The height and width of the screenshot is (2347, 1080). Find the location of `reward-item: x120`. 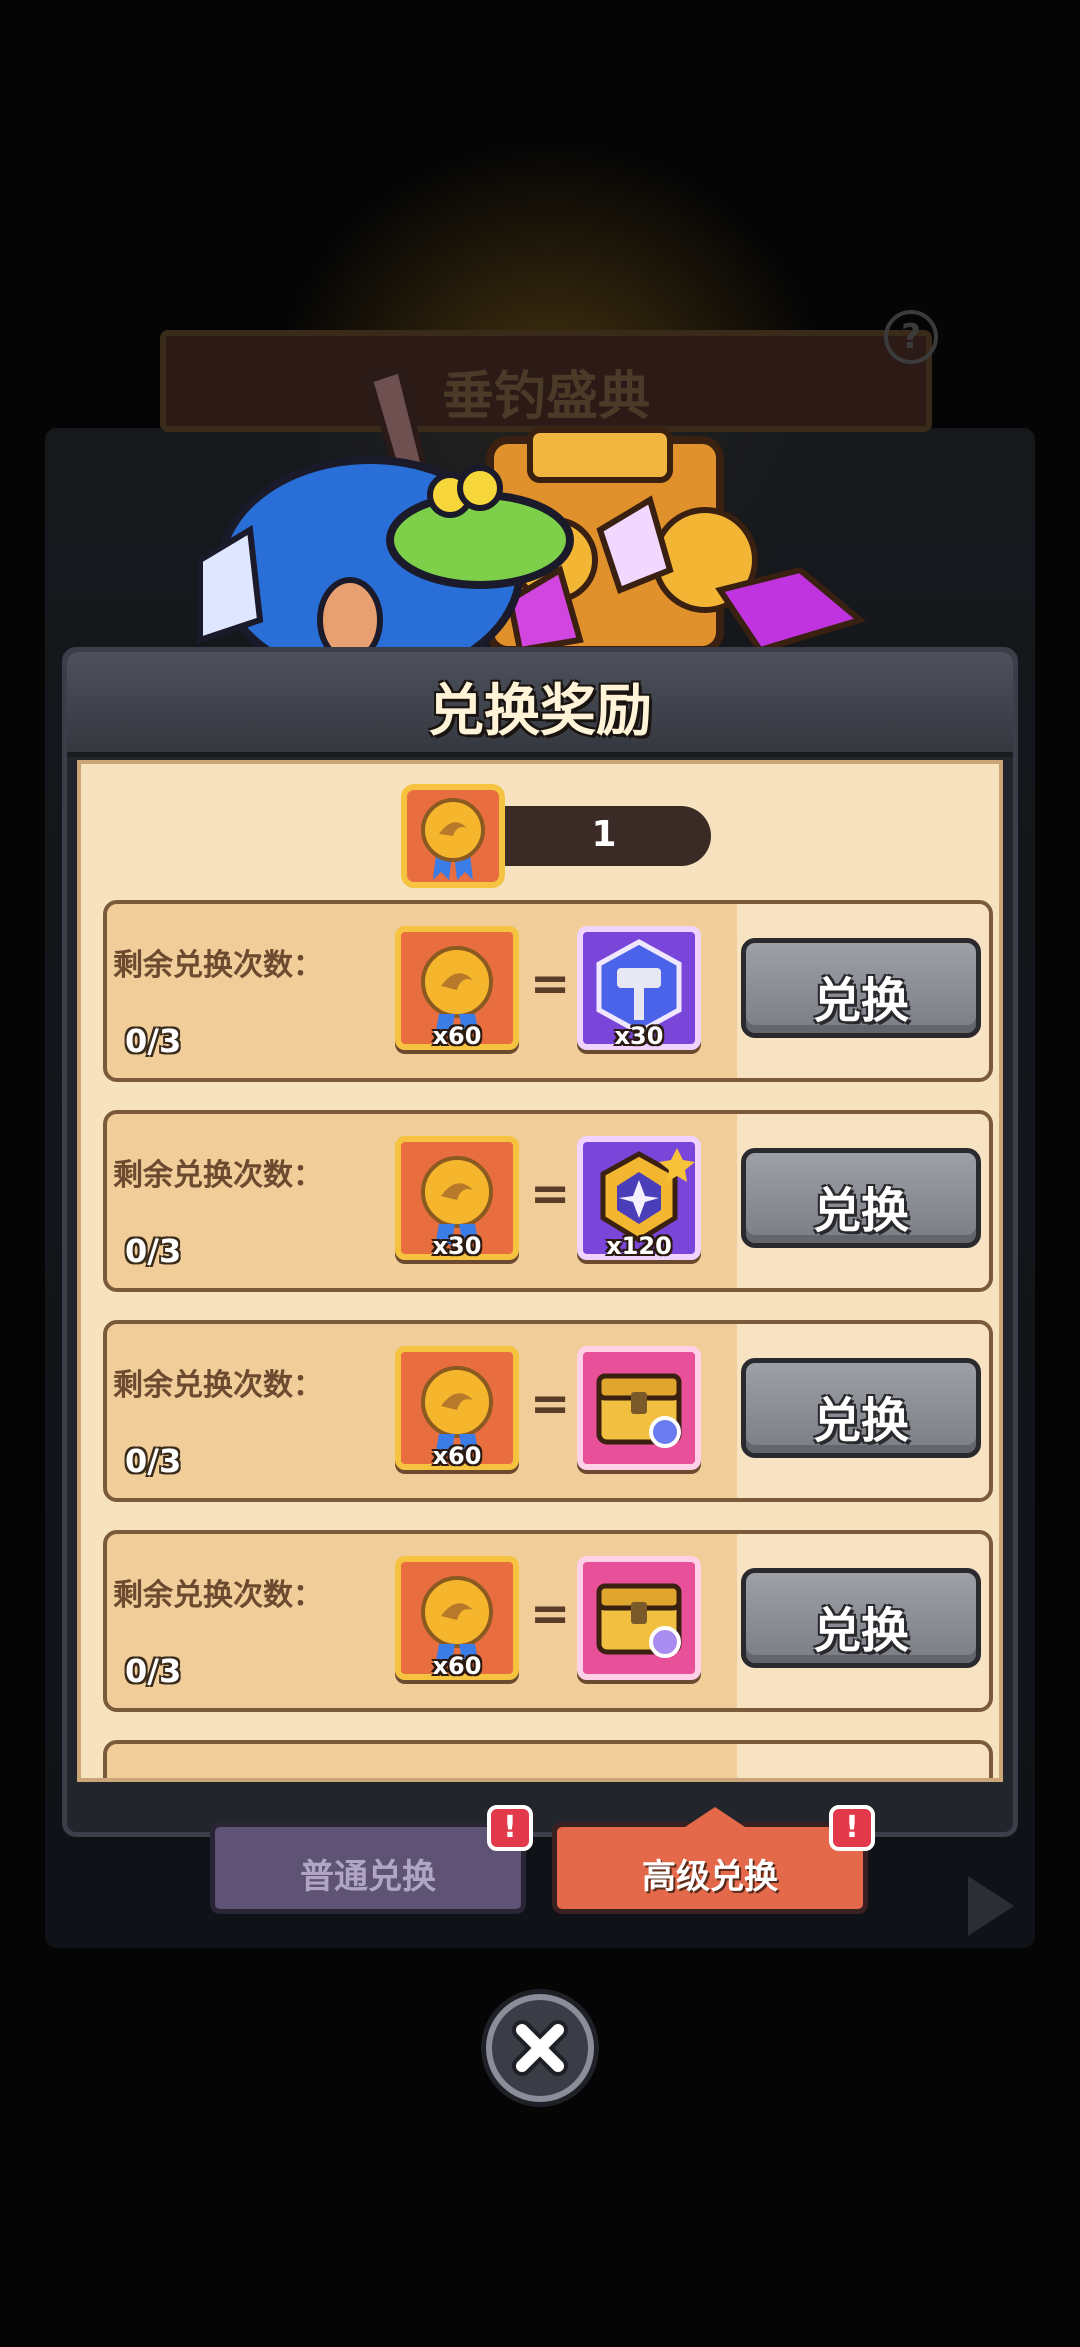

reward-item: x120 is located at coordinates (639, 1198).